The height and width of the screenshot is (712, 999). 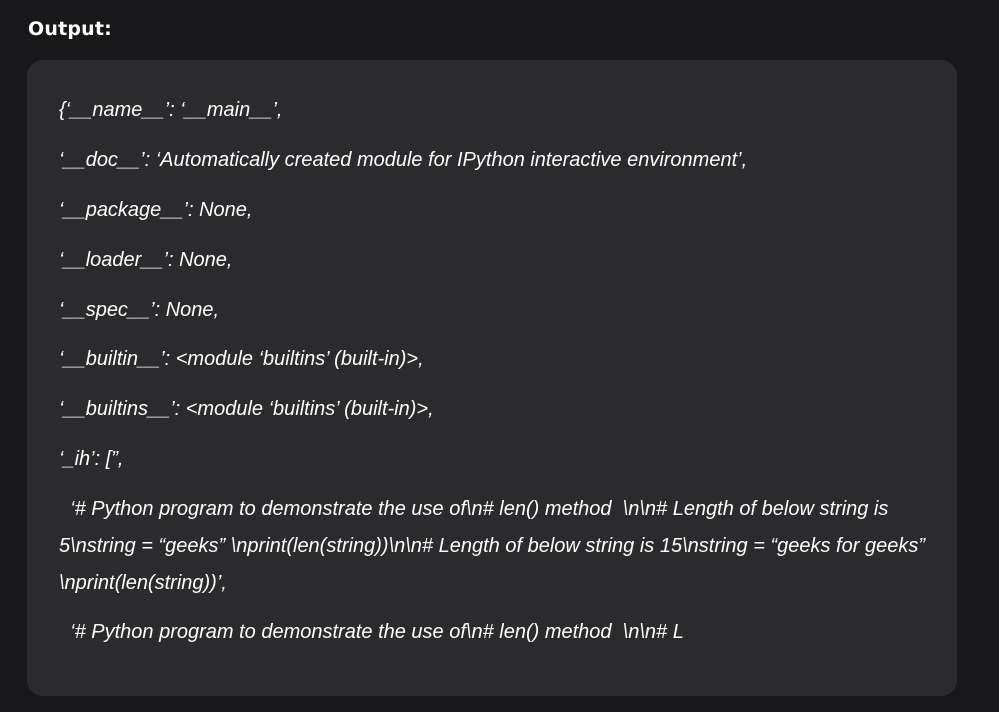 What do you see at coordinates (139, 310) in the screenshot?
I see `output-line: ‘__spec__’: None,` at bounding box center [139, 310].